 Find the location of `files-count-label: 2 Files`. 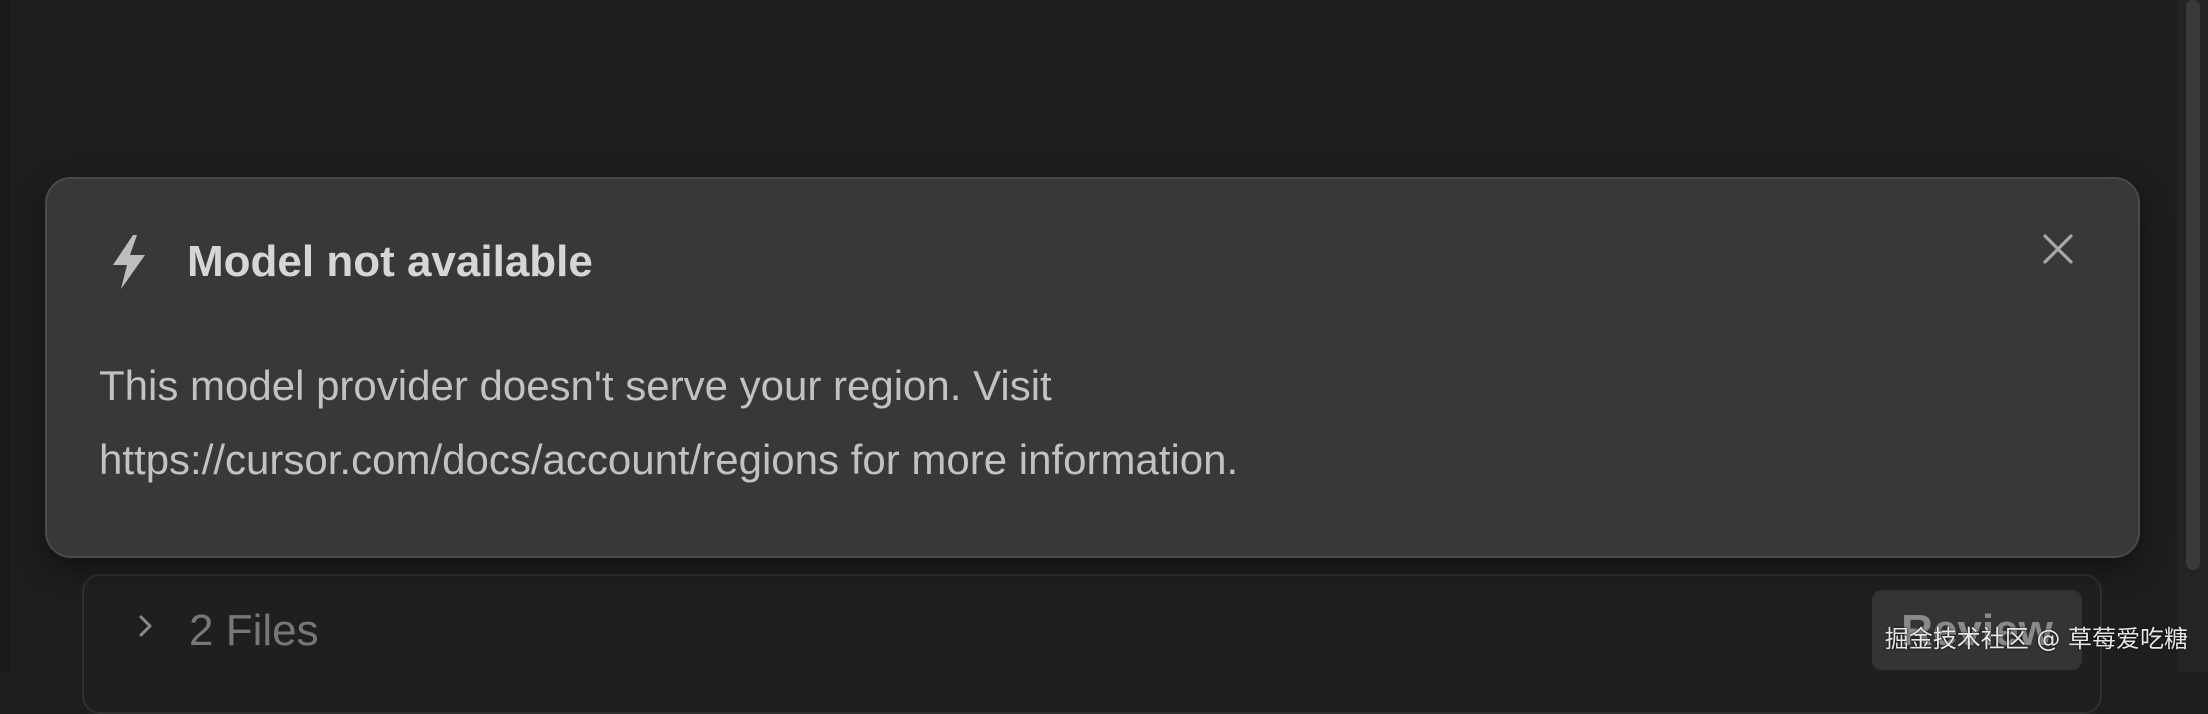

files-count-label: 2 Files is located at coordinates (254, 631).